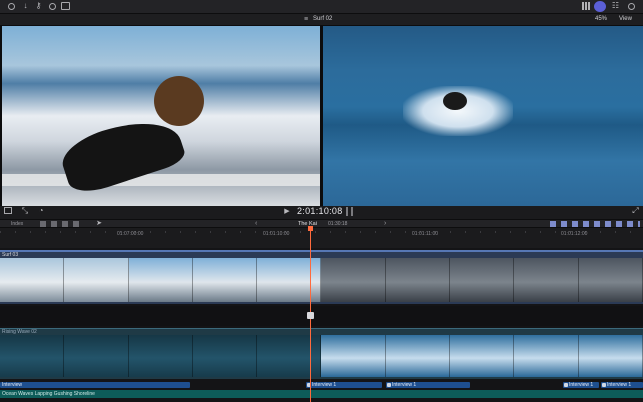  I want to click on ruler-tick-label: 01:01:12:00, so click(574, 234).